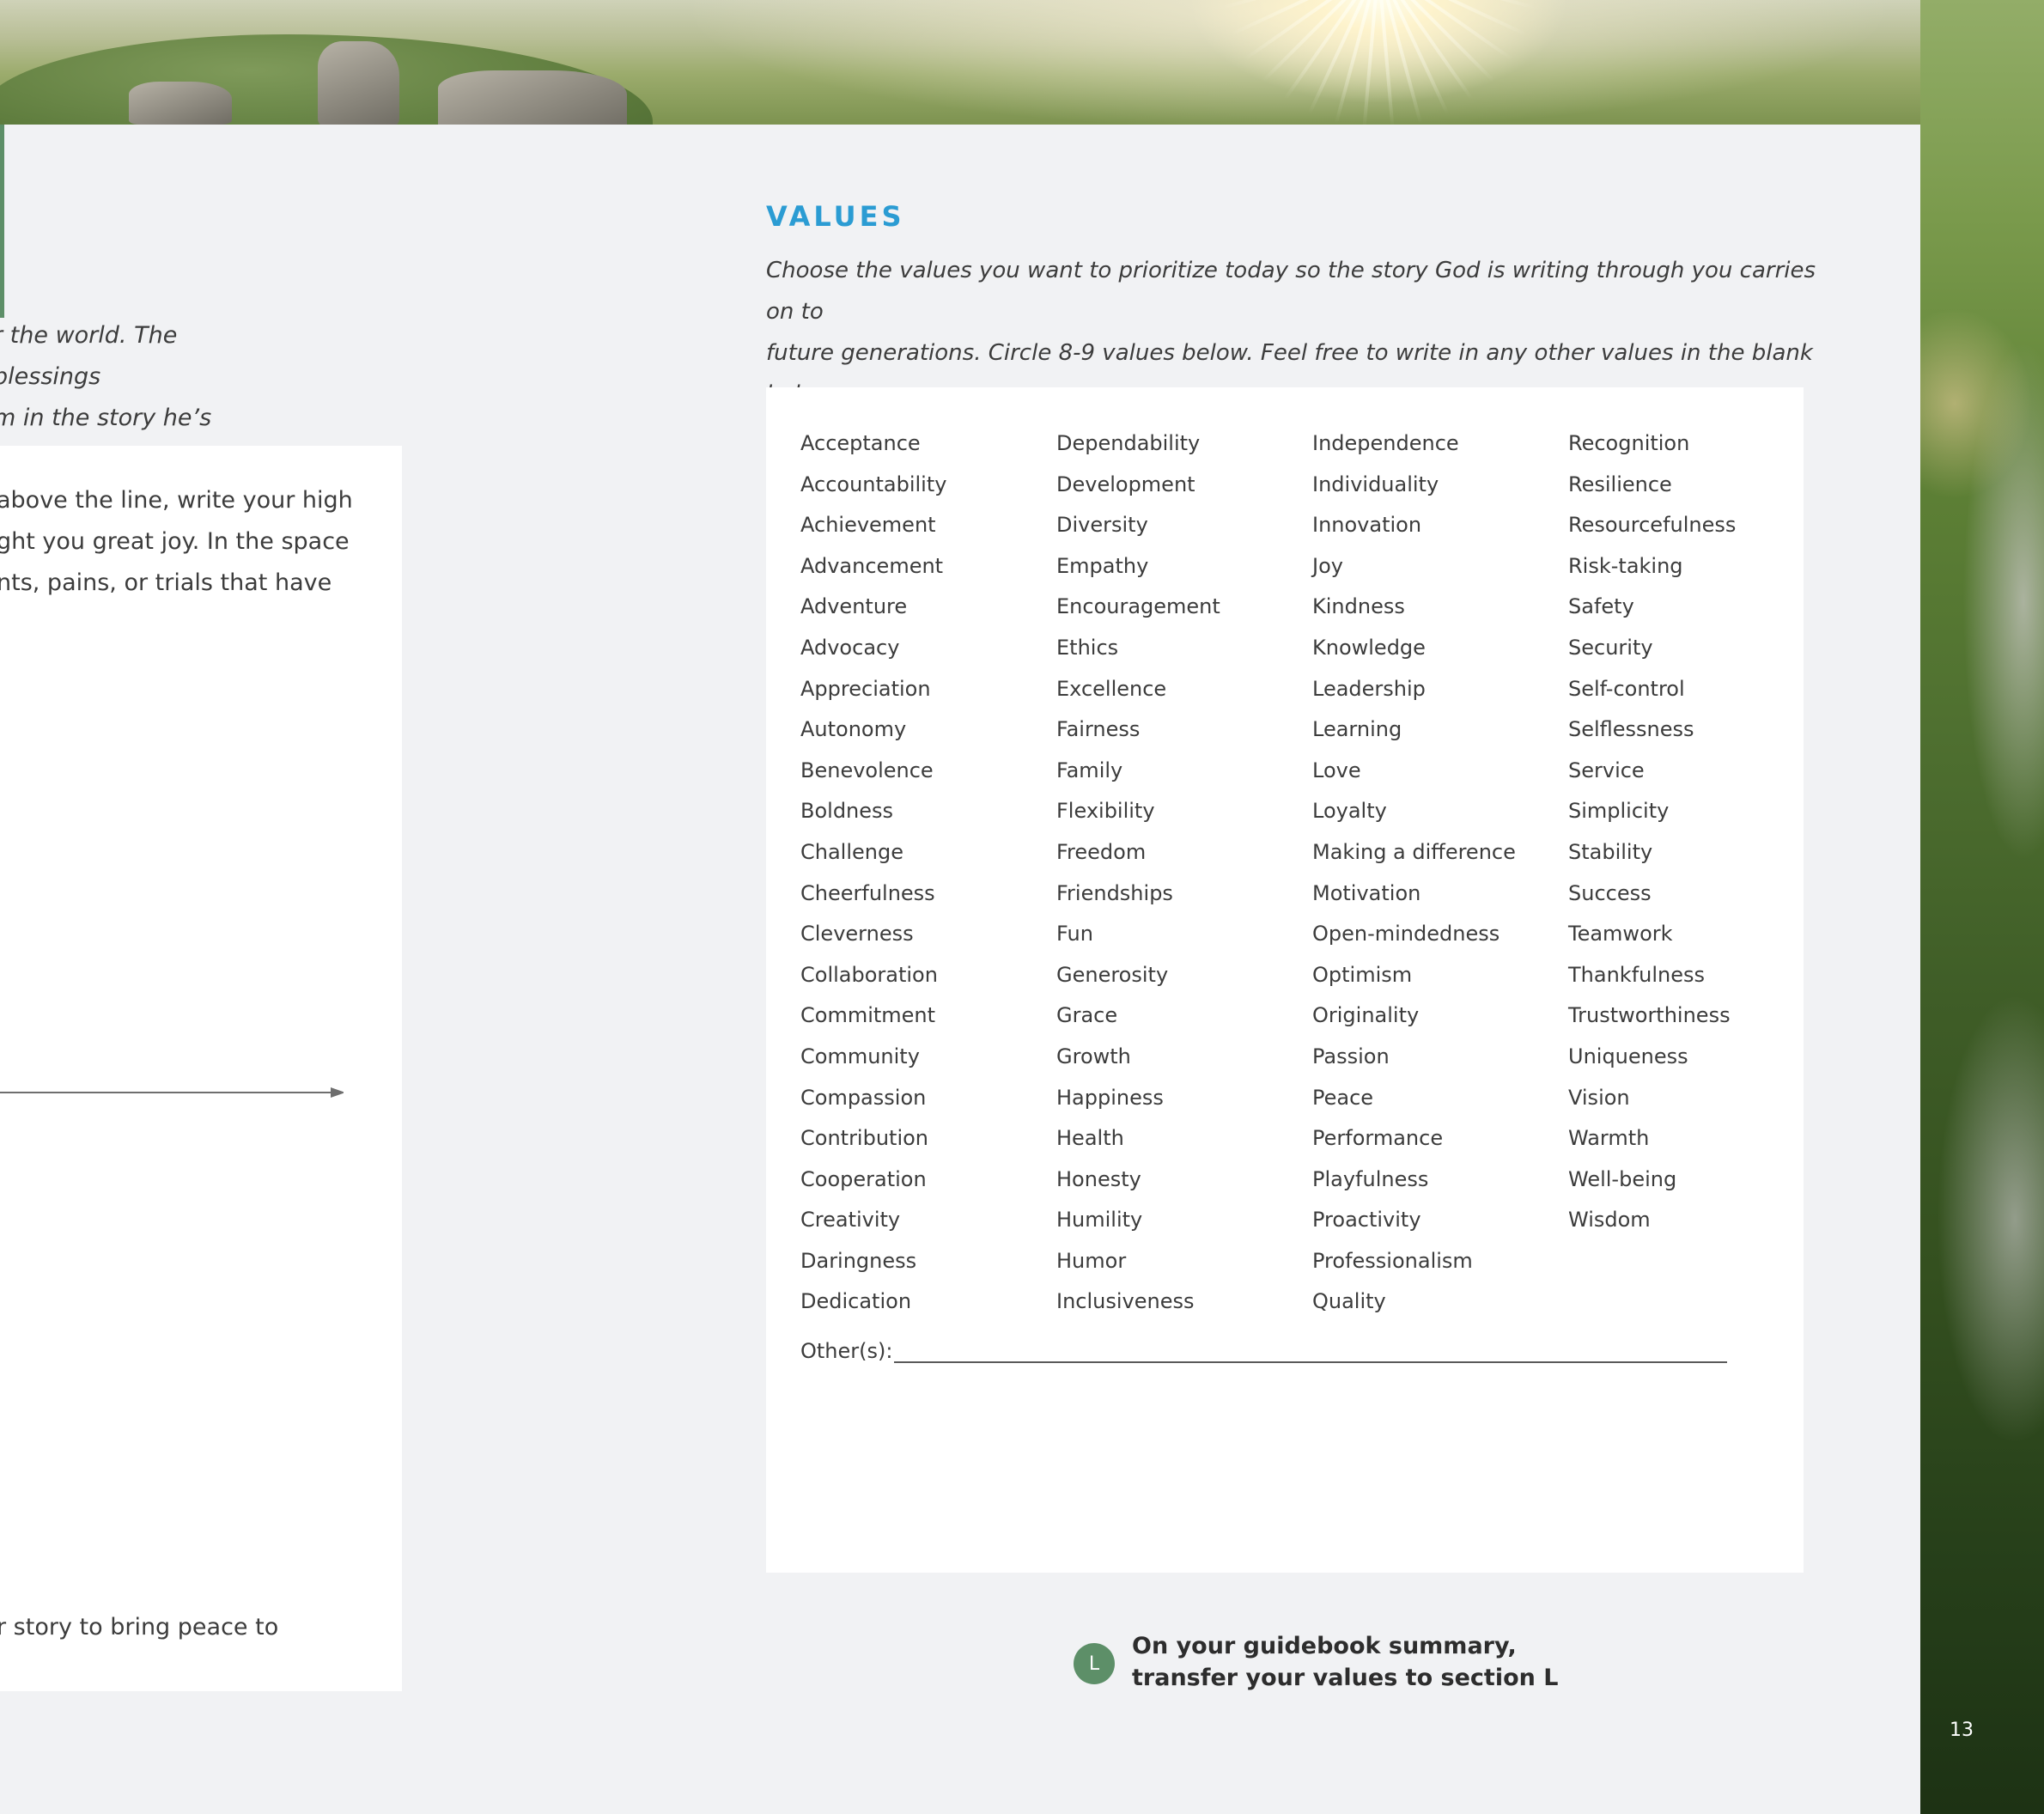 This screenshot has height=1814, width=2044. What do you see at coordinates (1184, 648) in the screenshot?
I see `value-option: Ethics` at bounding box center [1184, 648].